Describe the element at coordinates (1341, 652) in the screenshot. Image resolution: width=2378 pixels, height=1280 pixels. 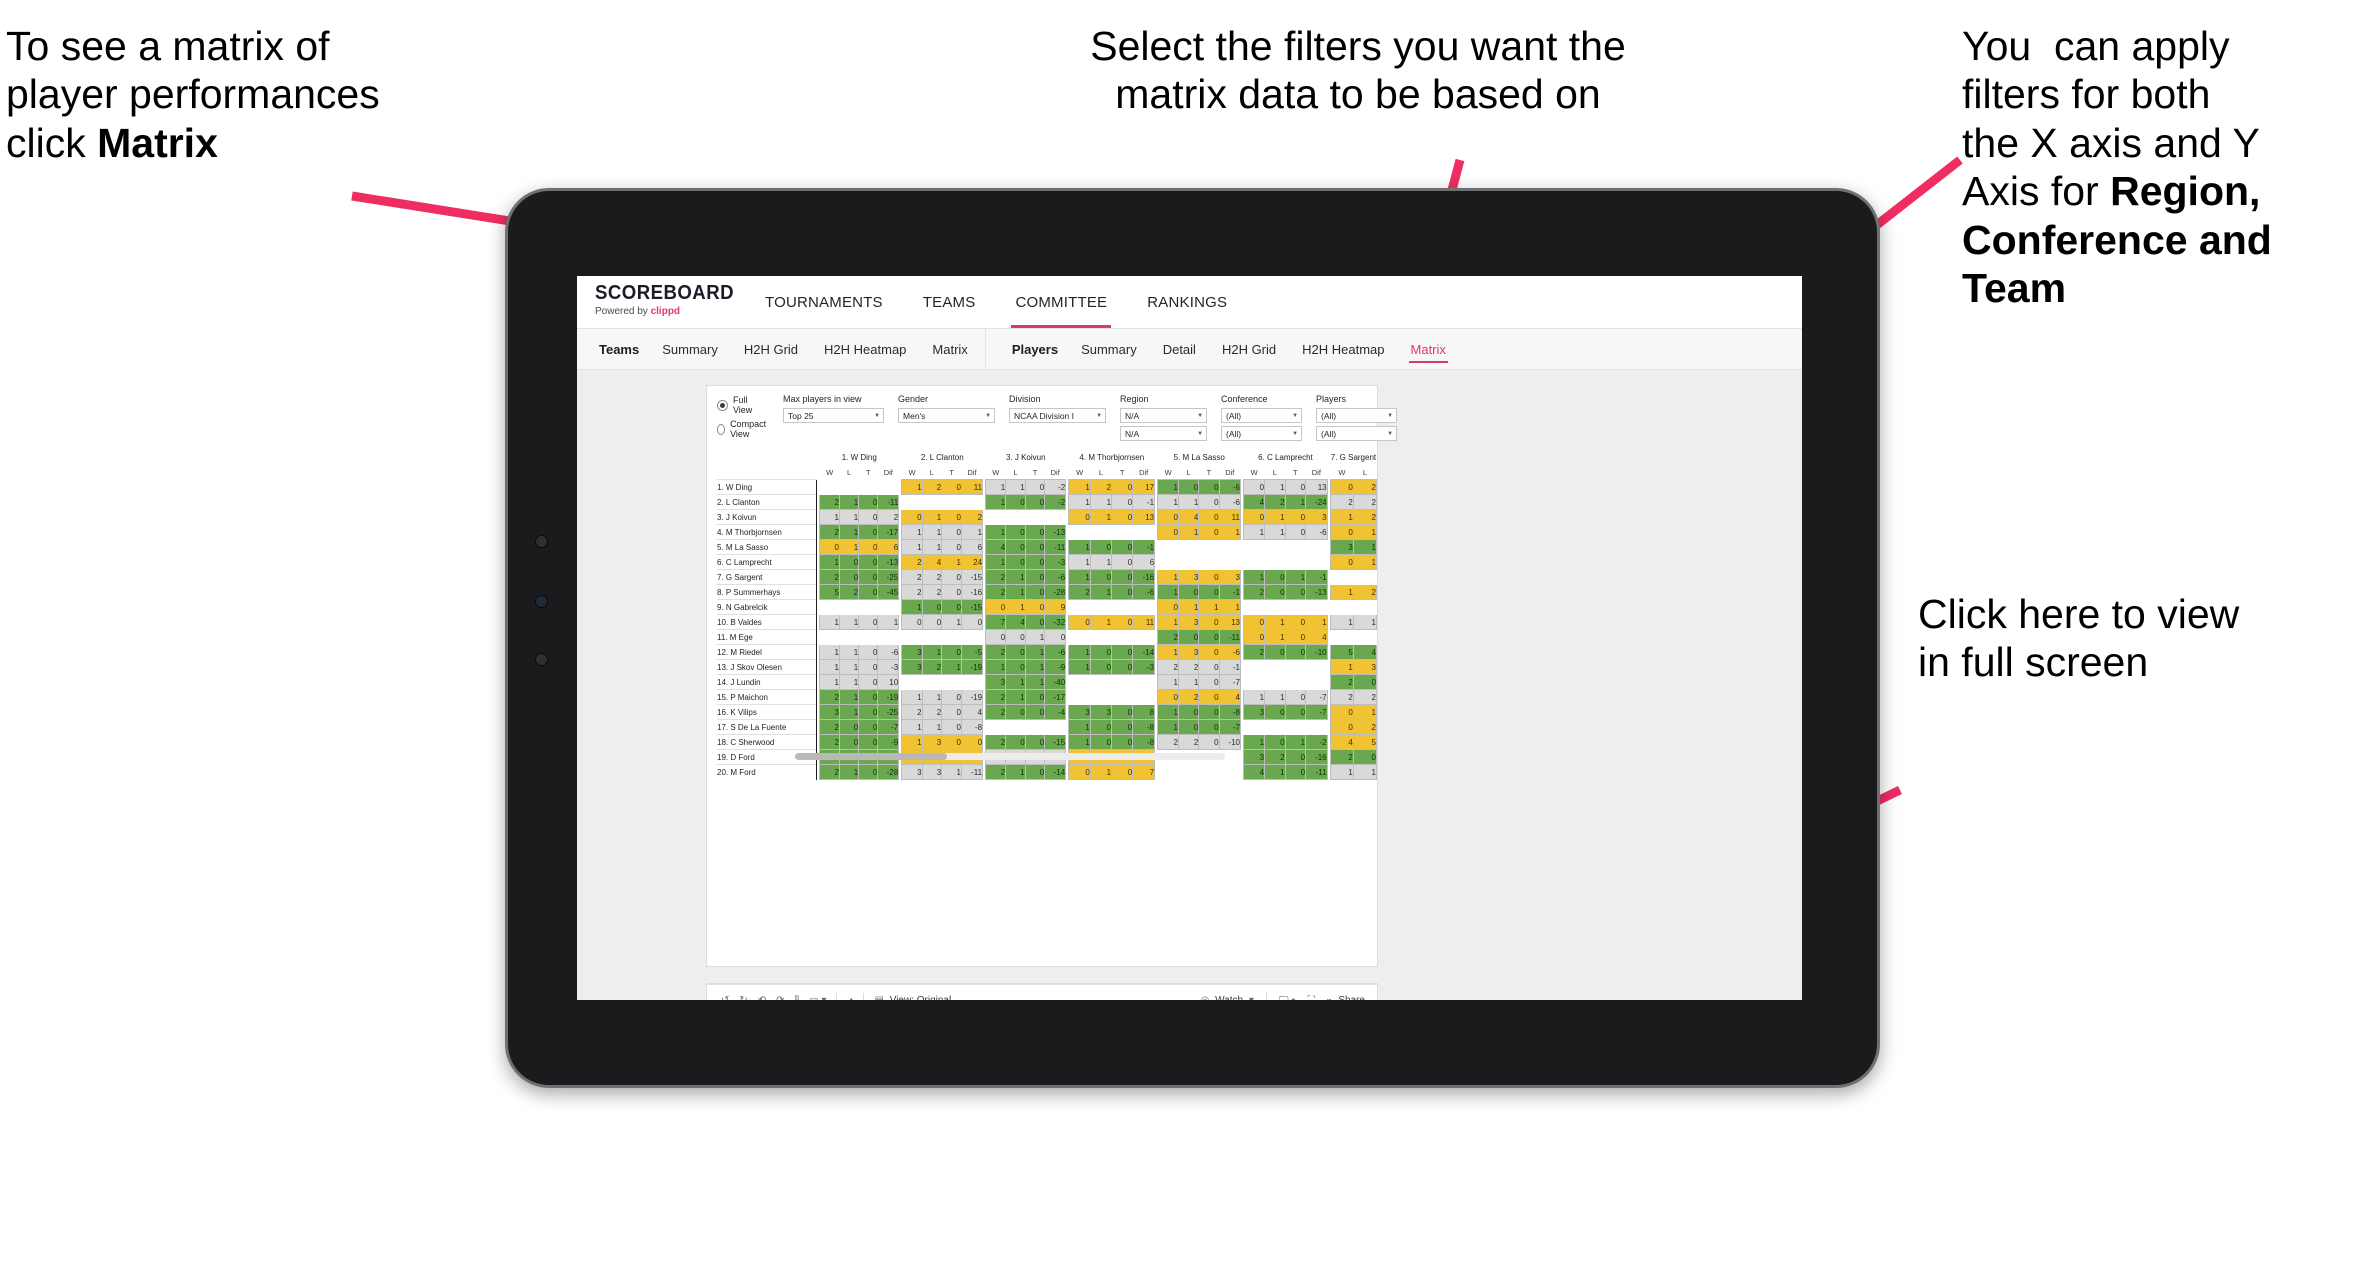
I see `matrix-cell: 5` at that location.